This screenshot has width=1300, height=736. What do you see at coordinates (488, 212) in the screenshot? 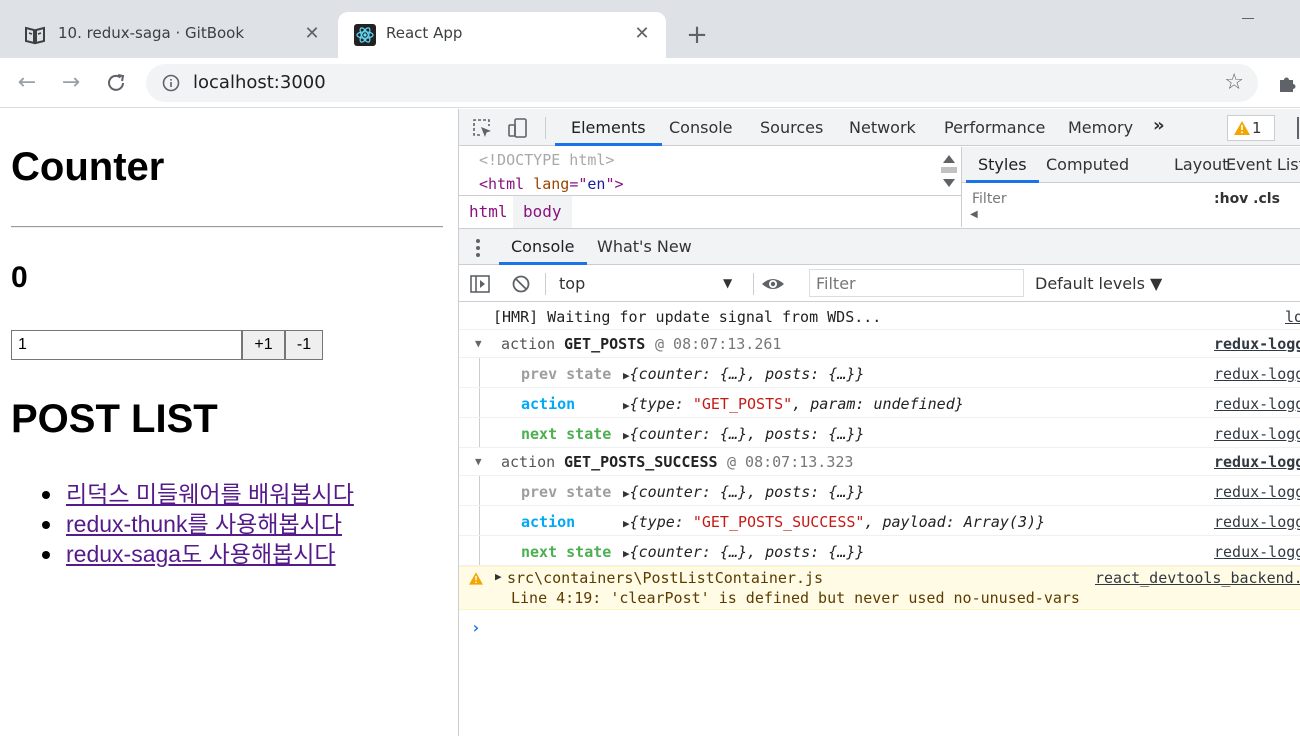
I see `breadcrumb-html: html` at bounding box center [488, 212].